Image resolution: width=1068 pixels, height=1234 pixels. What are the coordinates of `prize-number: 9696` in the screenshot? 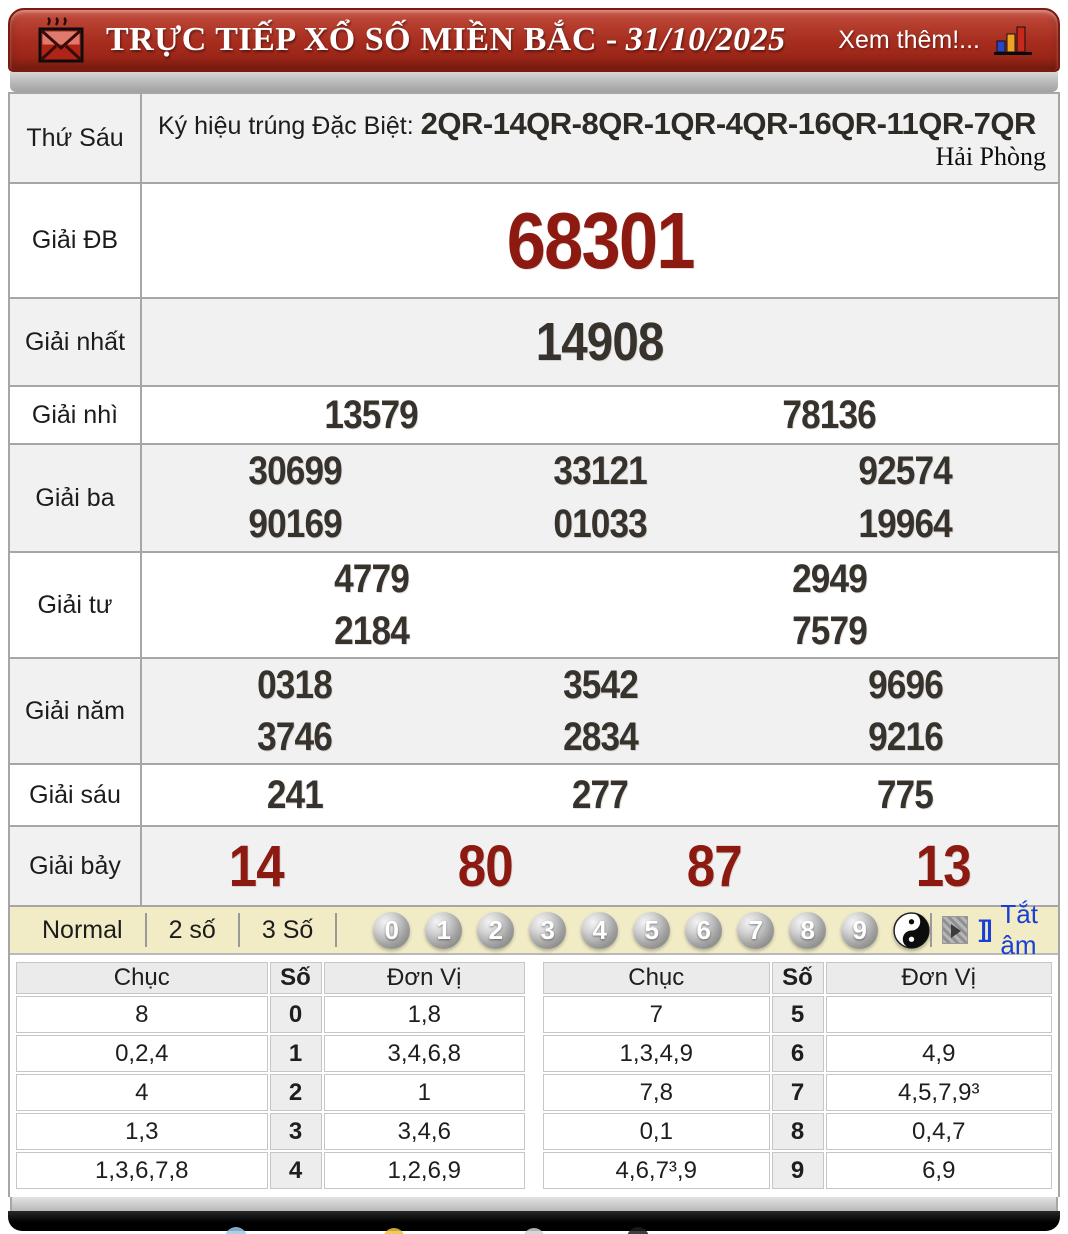 It's located at (905, 684).